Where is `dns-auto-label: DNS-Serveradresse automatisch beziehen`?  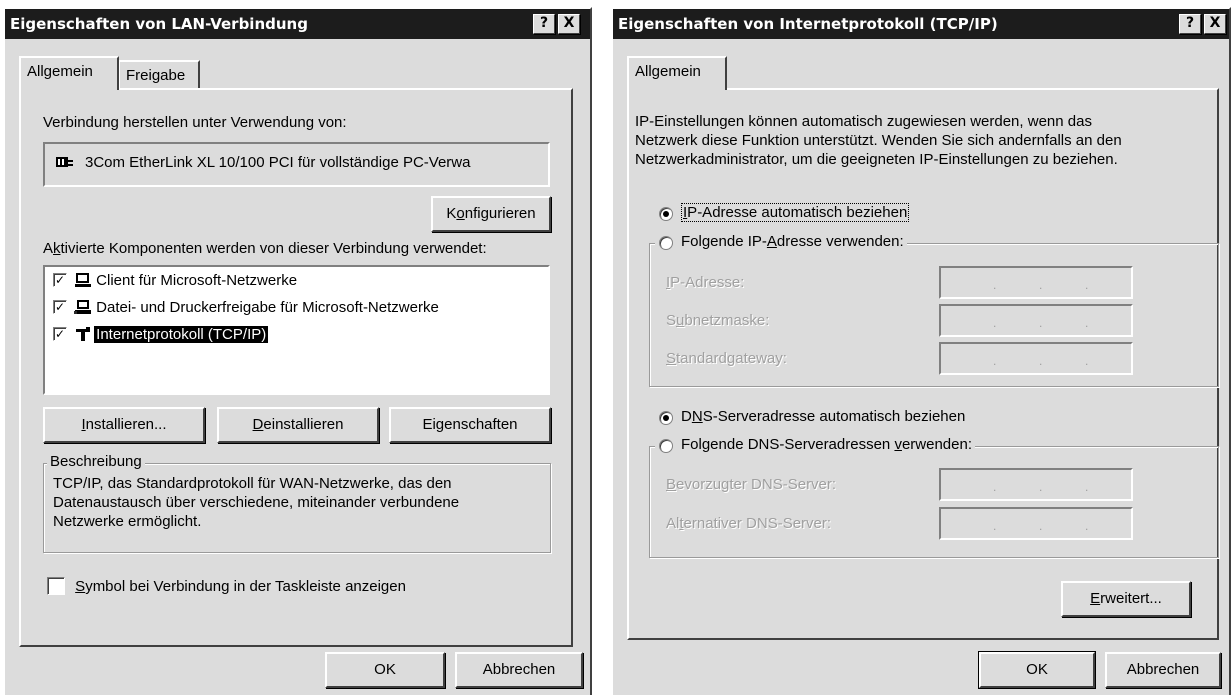 dns-auto-label: DNS-Serveradresse automatisch beziehen is located at coordinates (823, 416).